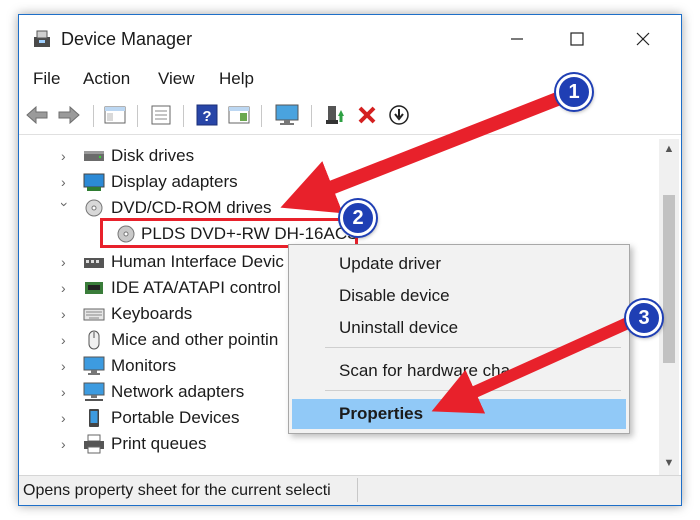 This screenshot has height=520, width=700. I want to click on chevron-down-icon: ›, so click(65, 208).